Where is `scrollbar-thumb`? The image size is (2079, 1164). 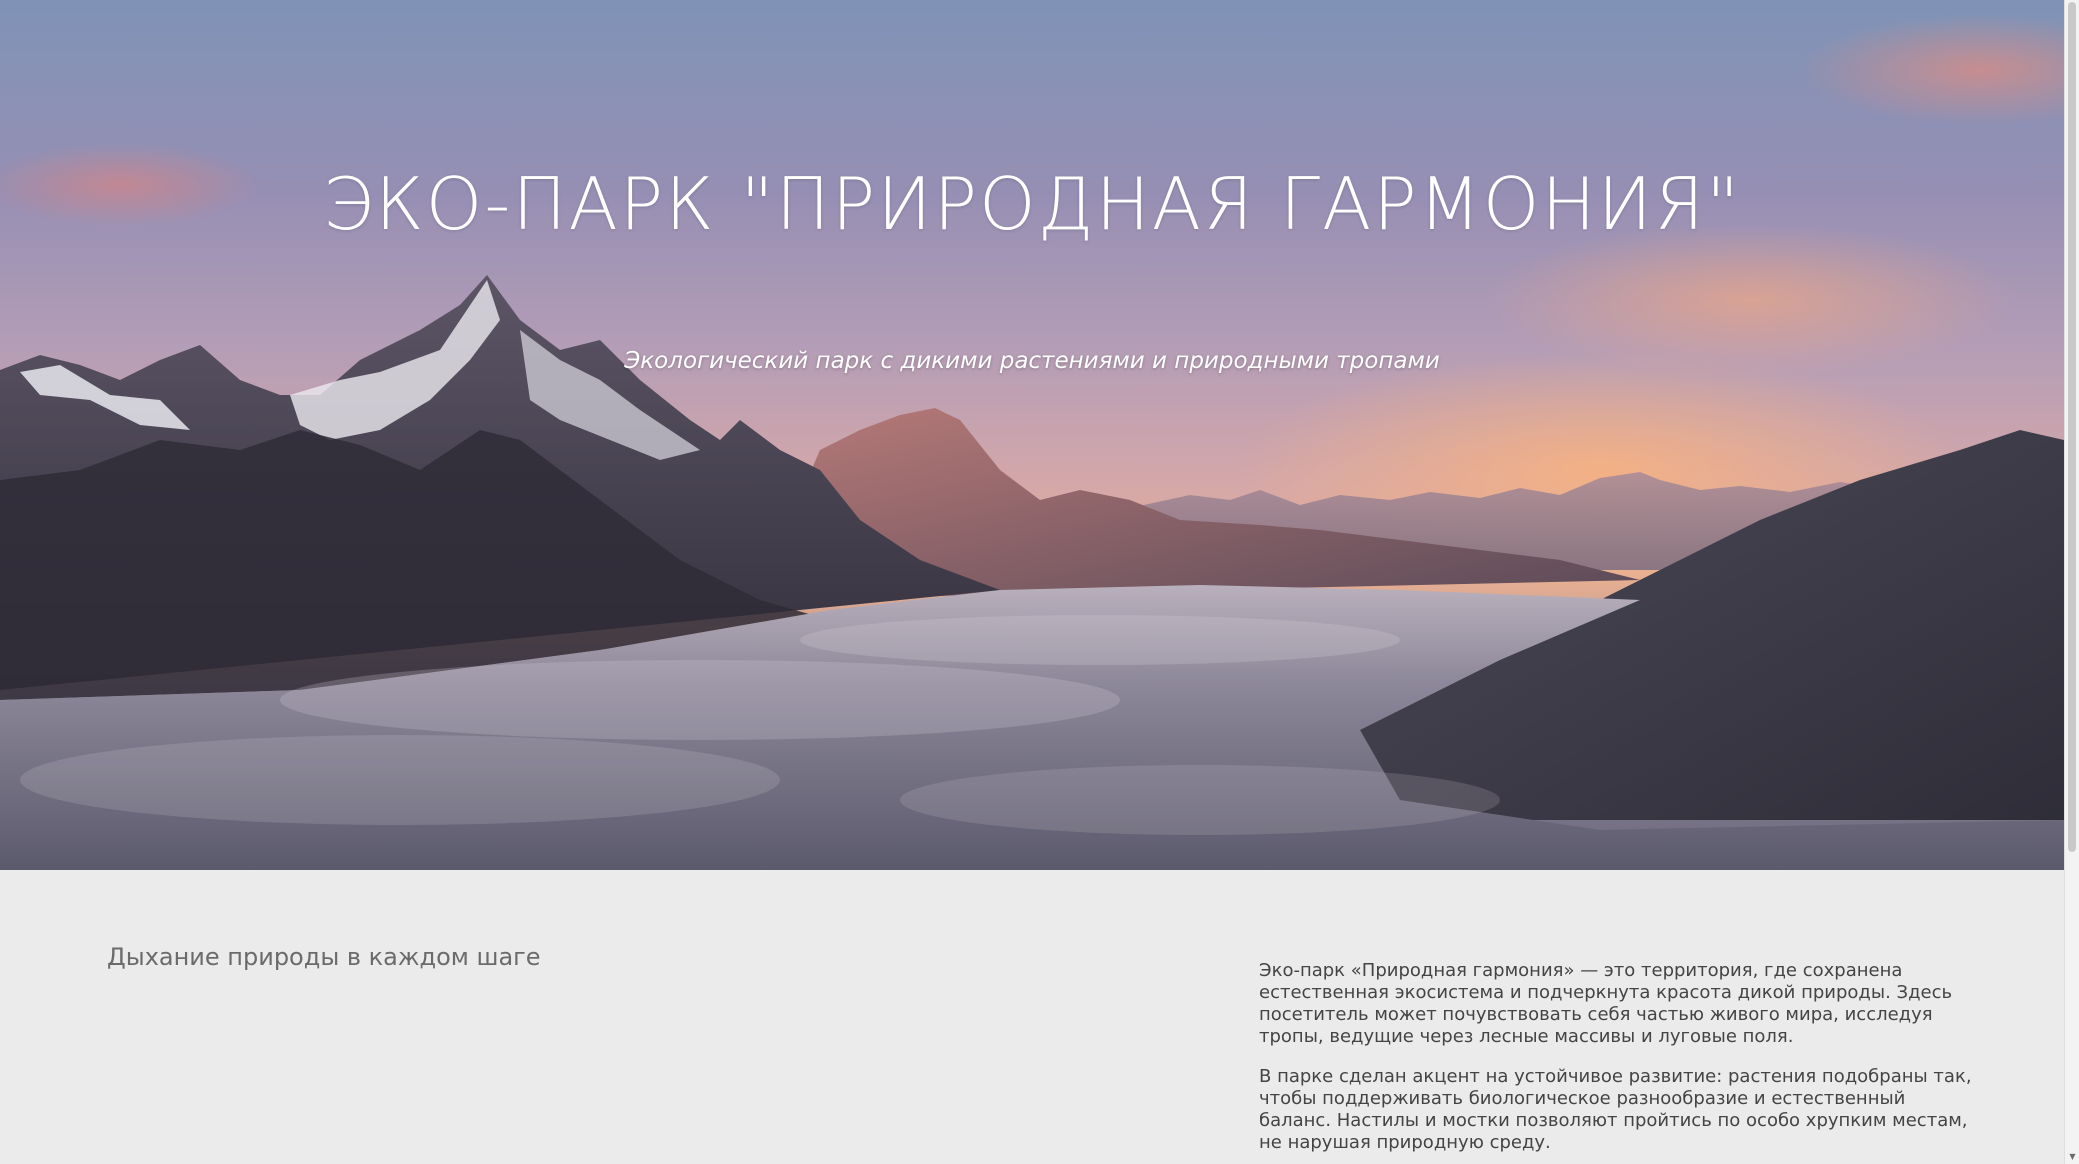 scrollbar-thumb is located at coordinates (2072, 427).